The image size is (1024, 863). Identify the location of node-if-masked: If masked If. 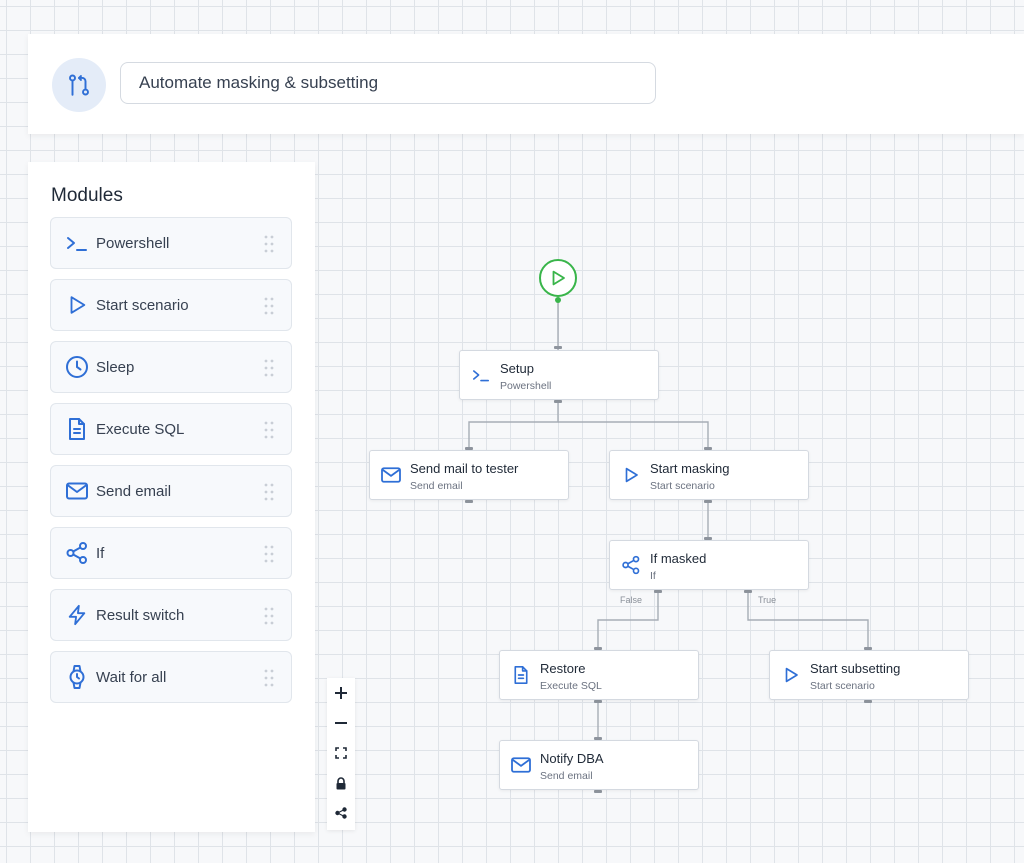
(709, 565).